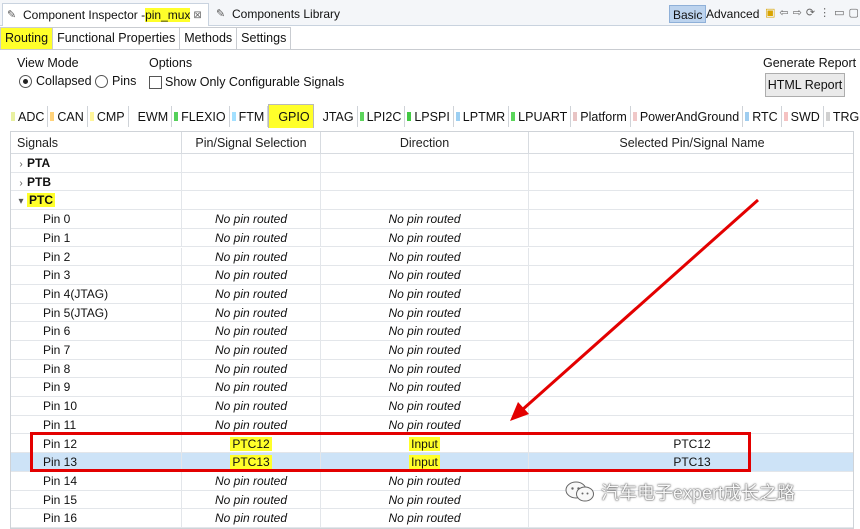  I want to click on peripheral-tab-ftm: FTM, so click(249, 116).